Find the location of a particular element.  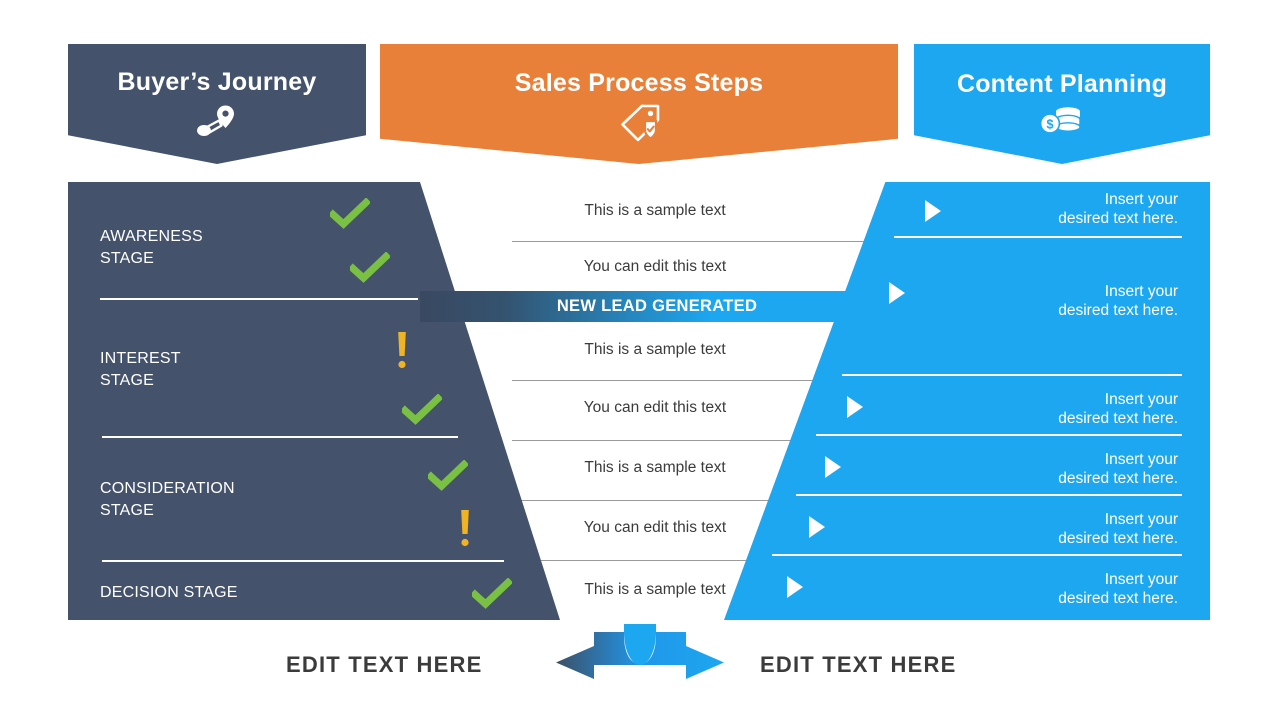

stage-label-awareness: AWARENESS STAGE is located at coordinates (151, 248).